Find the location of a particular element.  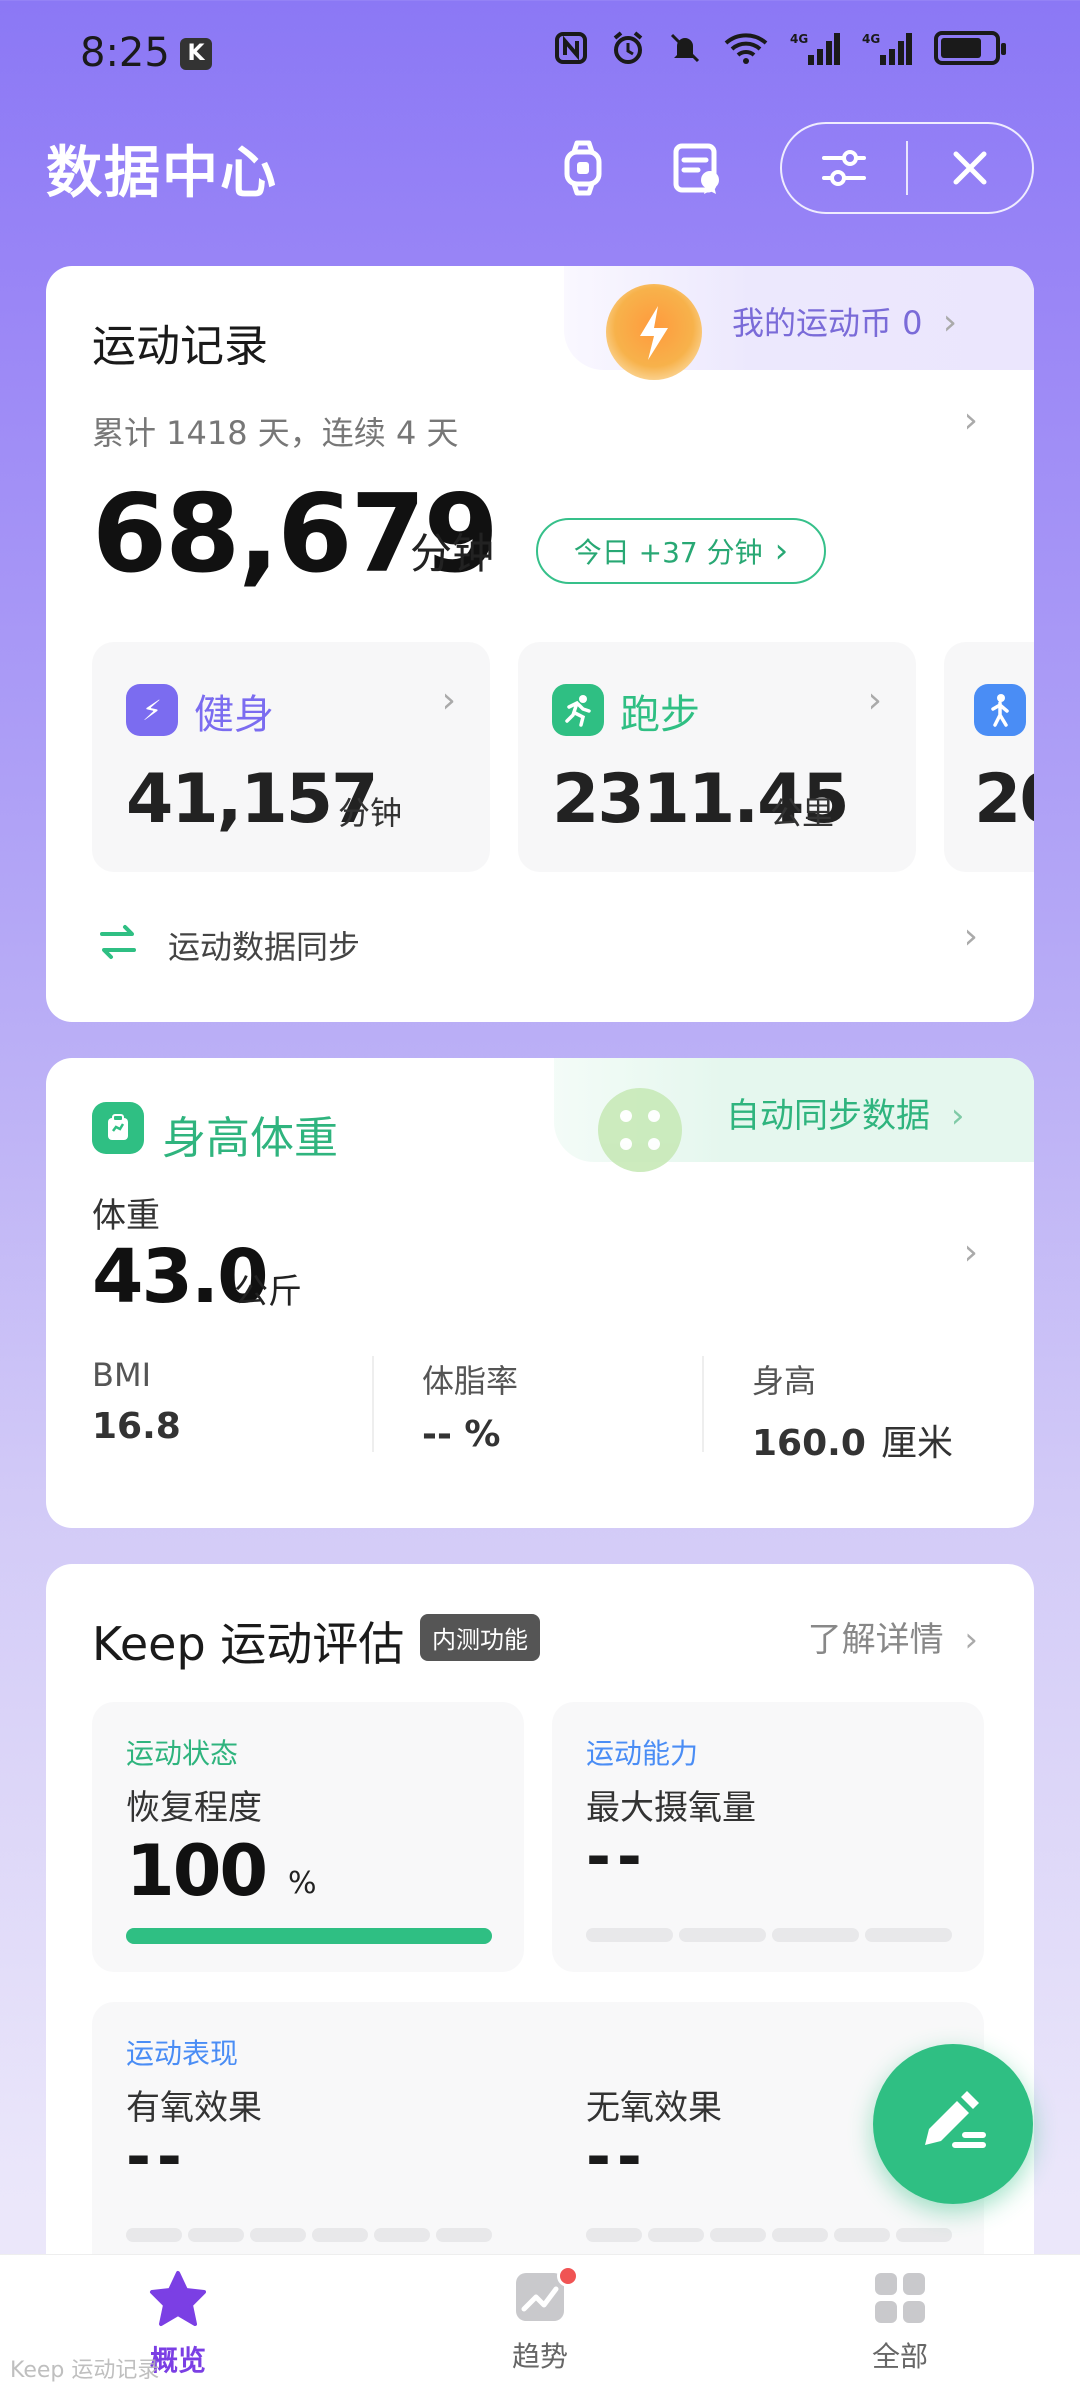

coin-banner: 我的运动币 0 › is located at coordinates (799, 323).